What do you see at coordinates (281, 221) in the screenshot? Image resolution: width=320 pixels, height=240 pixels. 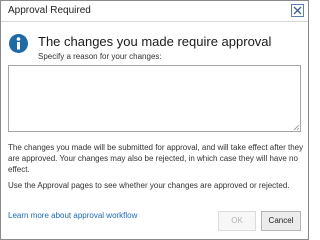 I see `cancel-button: Cancel` at bounding box center [281, 221].